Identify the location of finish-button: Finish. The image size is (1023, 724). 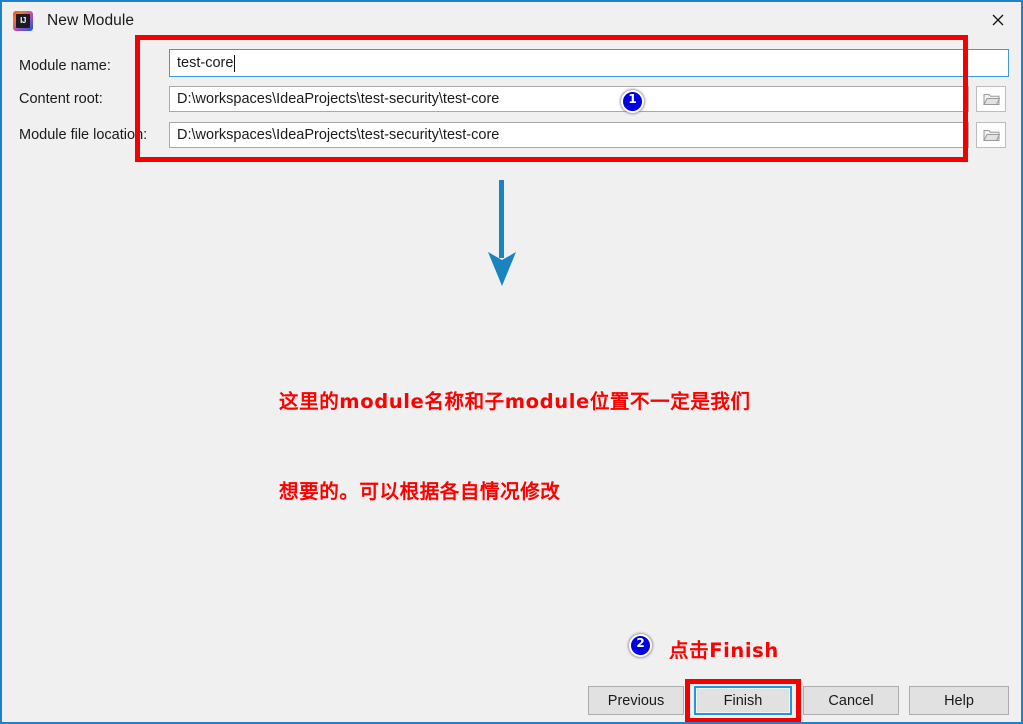
(743, 700).